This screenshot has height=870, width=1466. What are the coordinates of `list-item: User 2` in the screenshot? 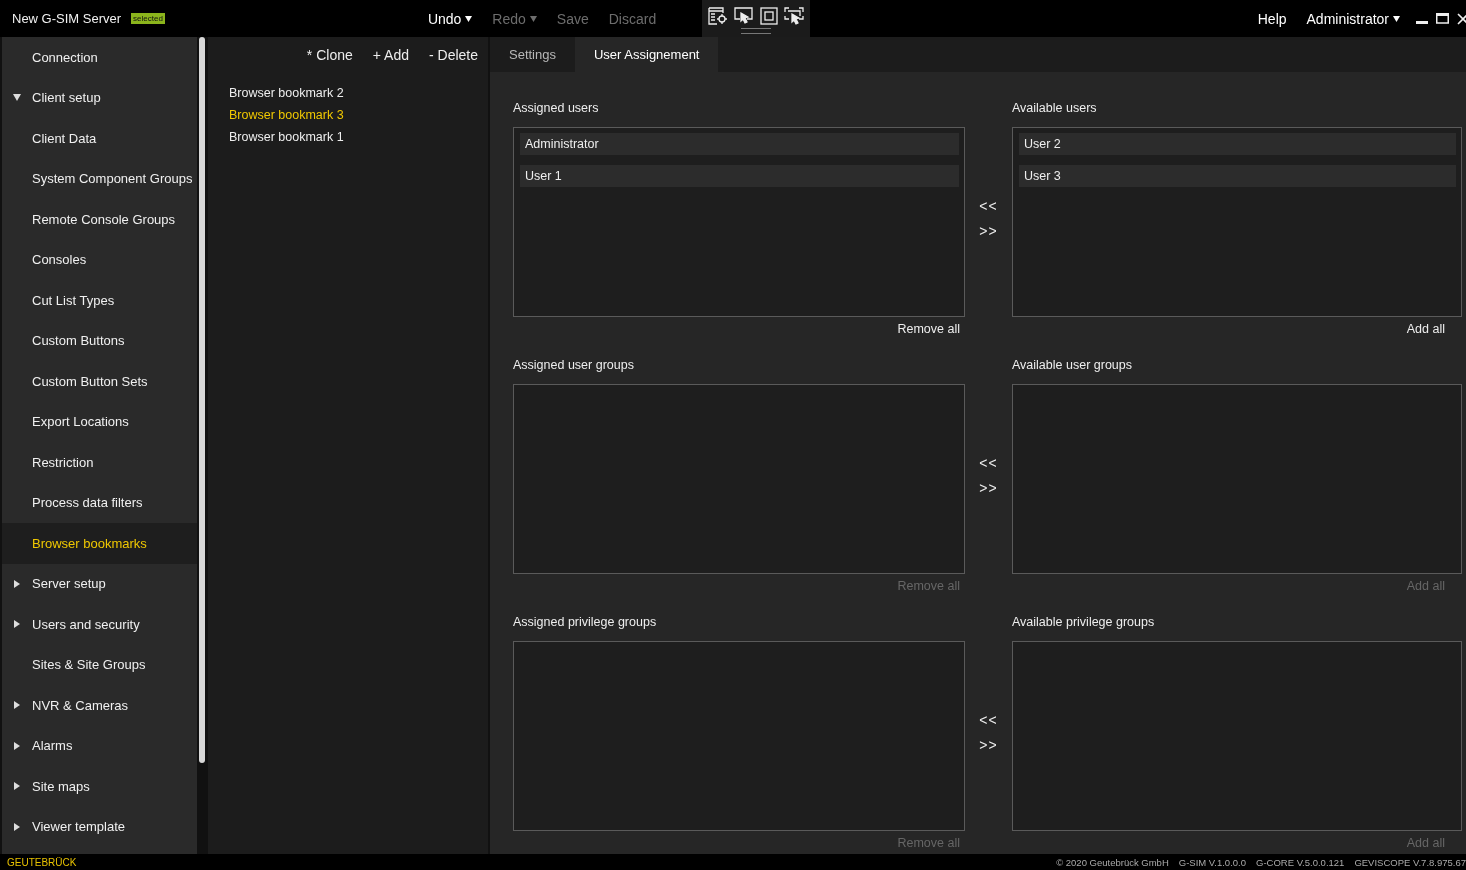 It's located at (1237, 144).